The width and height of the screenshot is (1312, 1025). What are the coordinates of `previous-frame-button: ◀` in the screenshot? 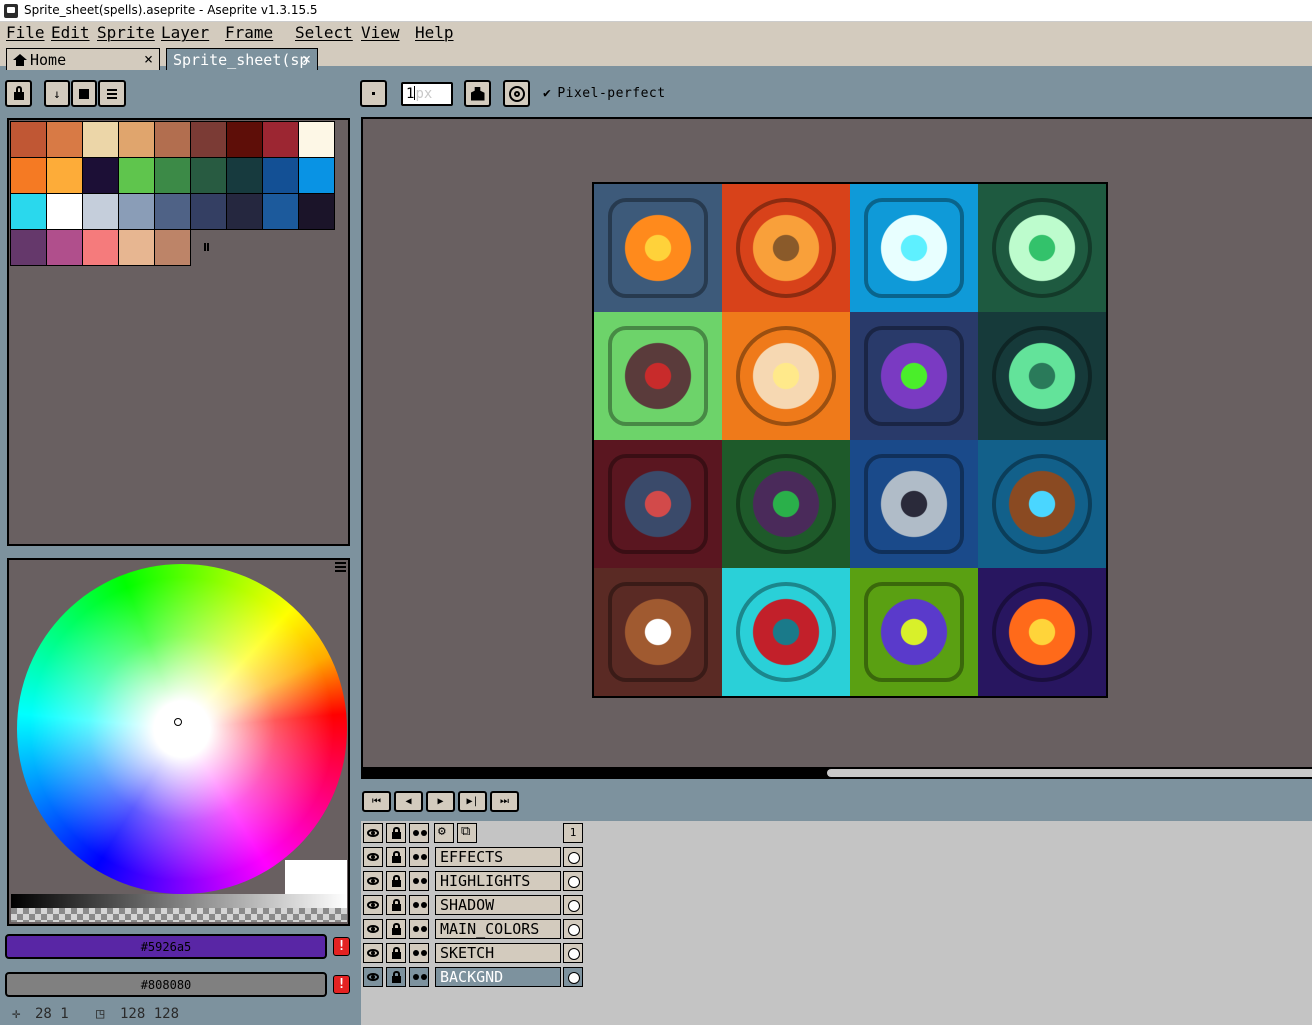 It's located at (408, 801).